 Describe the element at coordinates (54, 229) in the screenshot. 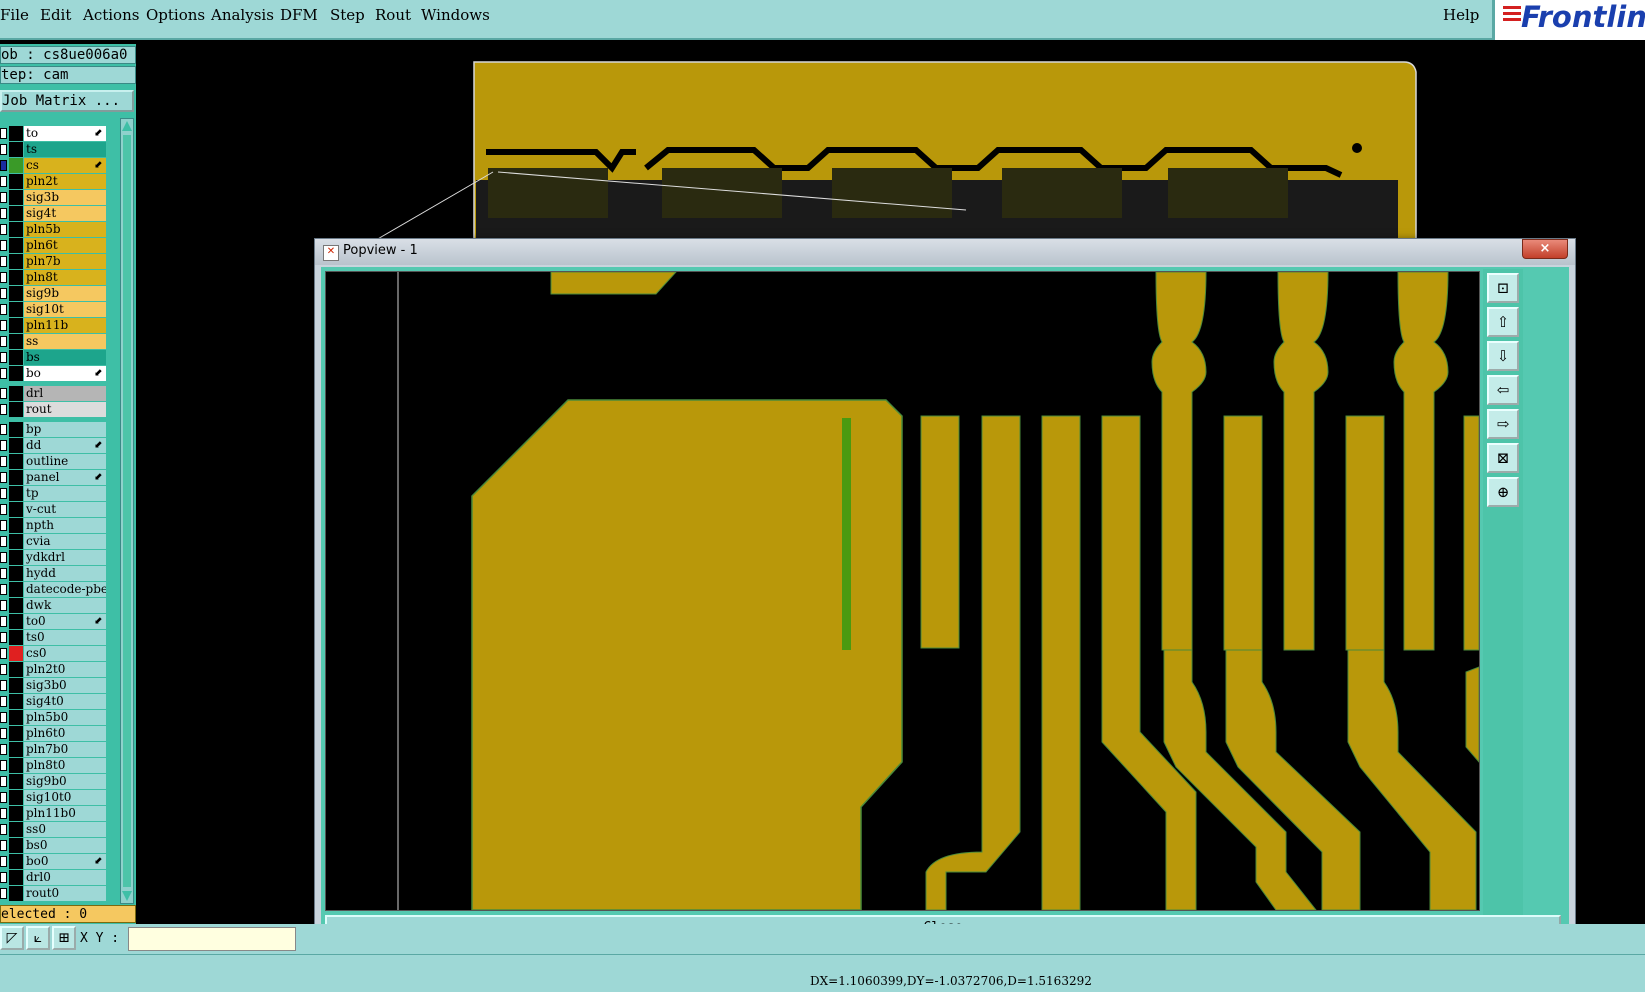

I see `layer-row: pln5b` at that location.